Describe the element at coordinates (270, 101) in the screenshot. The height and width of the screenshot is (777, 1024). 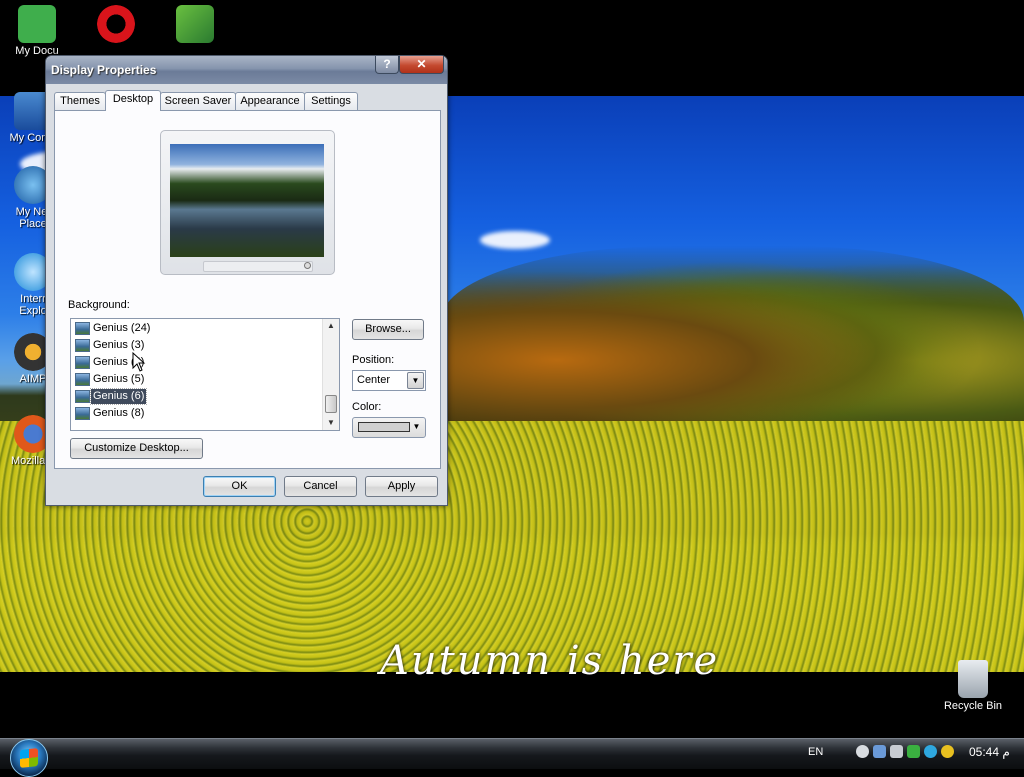
I see `tab-appearance: Appearance` at that location.